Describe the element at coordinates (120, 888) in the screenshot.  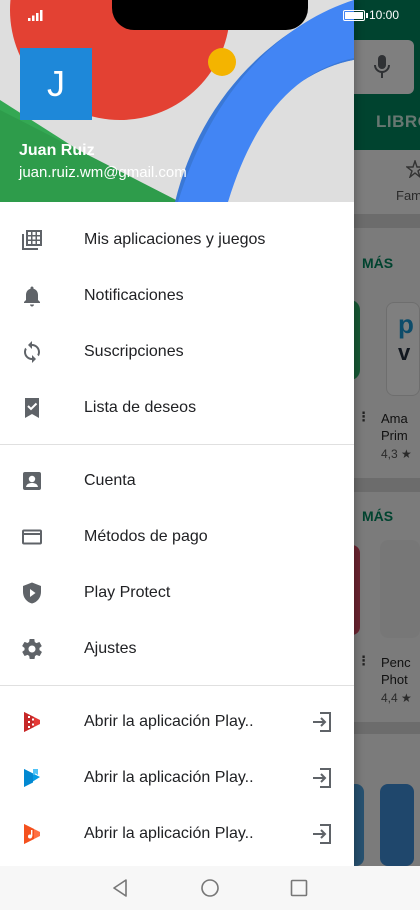
I see `back-icon` at that location.